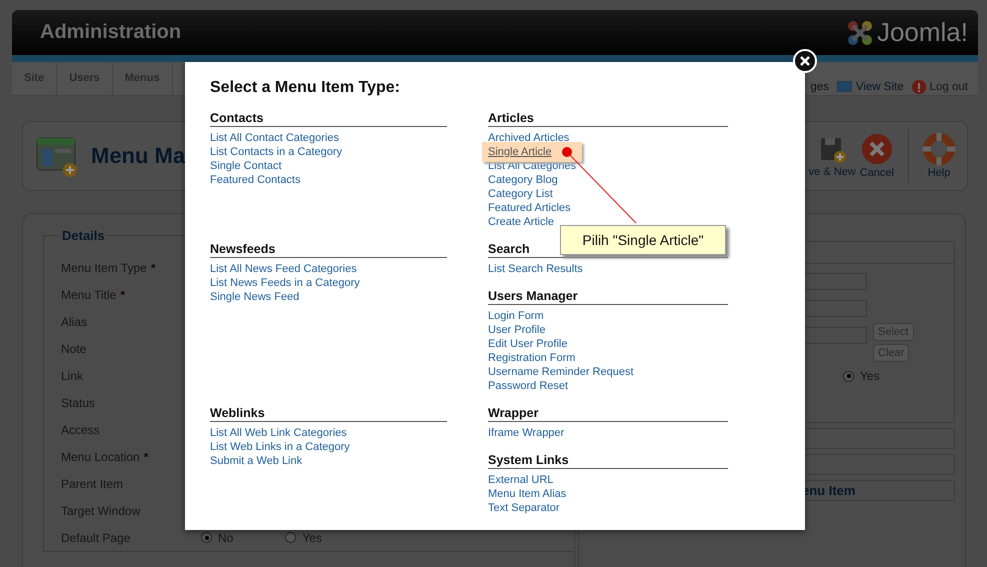  What do you see at coordinates (608, 461) in the screenshot?
I see `group-heading: System Links` at bounding box center [608, 461].